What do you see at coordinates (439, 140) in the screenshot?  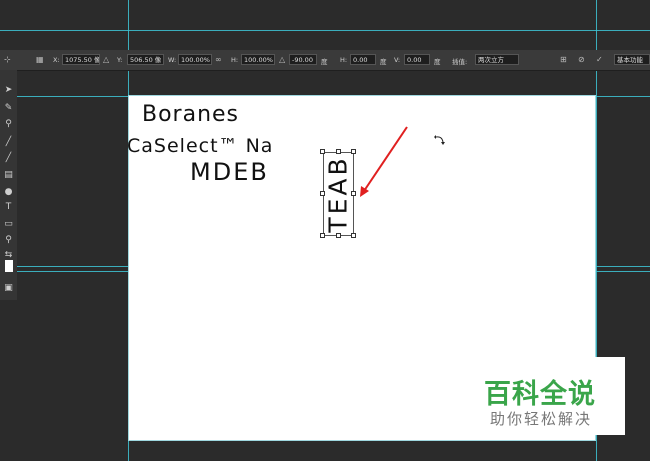 I see `rotate-cursor-icon` at bounding box center [439, 140].